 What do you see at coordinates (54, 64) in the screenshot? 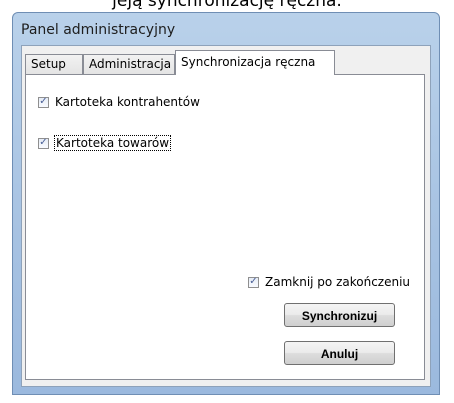
I see `tab-setup: Setup` at bounding box center [54, 64].